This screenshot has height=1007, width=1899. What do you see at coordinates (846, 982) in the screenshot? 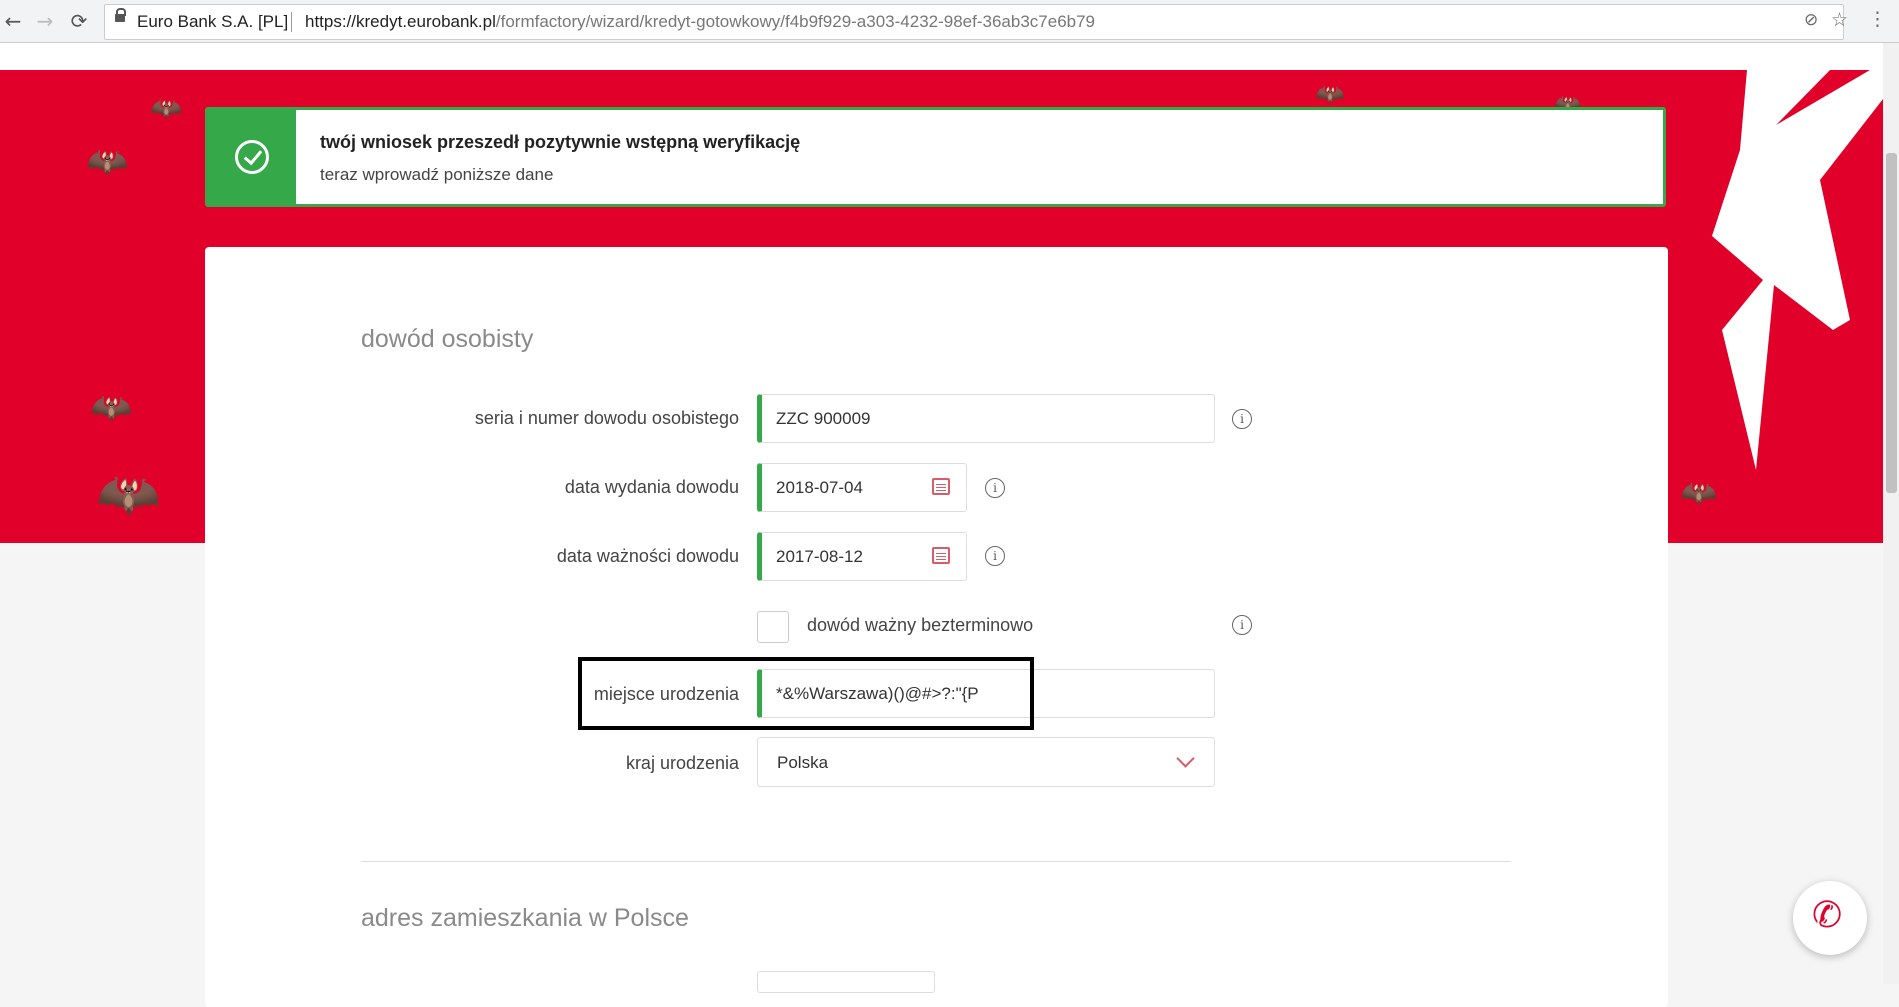
I see `address-input-partial` at bounding box center [846, 982].